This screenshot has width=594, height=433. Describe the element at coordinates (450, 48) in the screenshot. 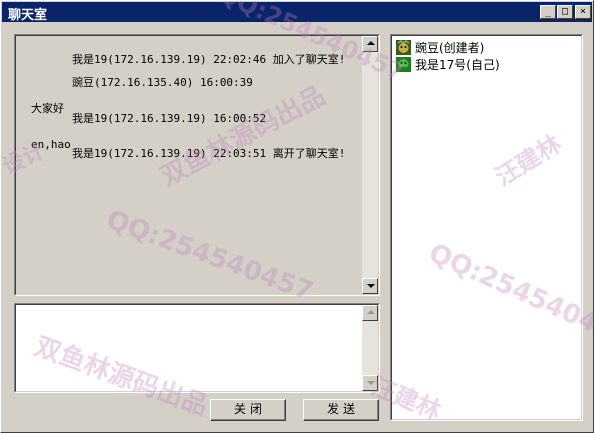

I see `user-name: 豌豆(创建者)` at that location.